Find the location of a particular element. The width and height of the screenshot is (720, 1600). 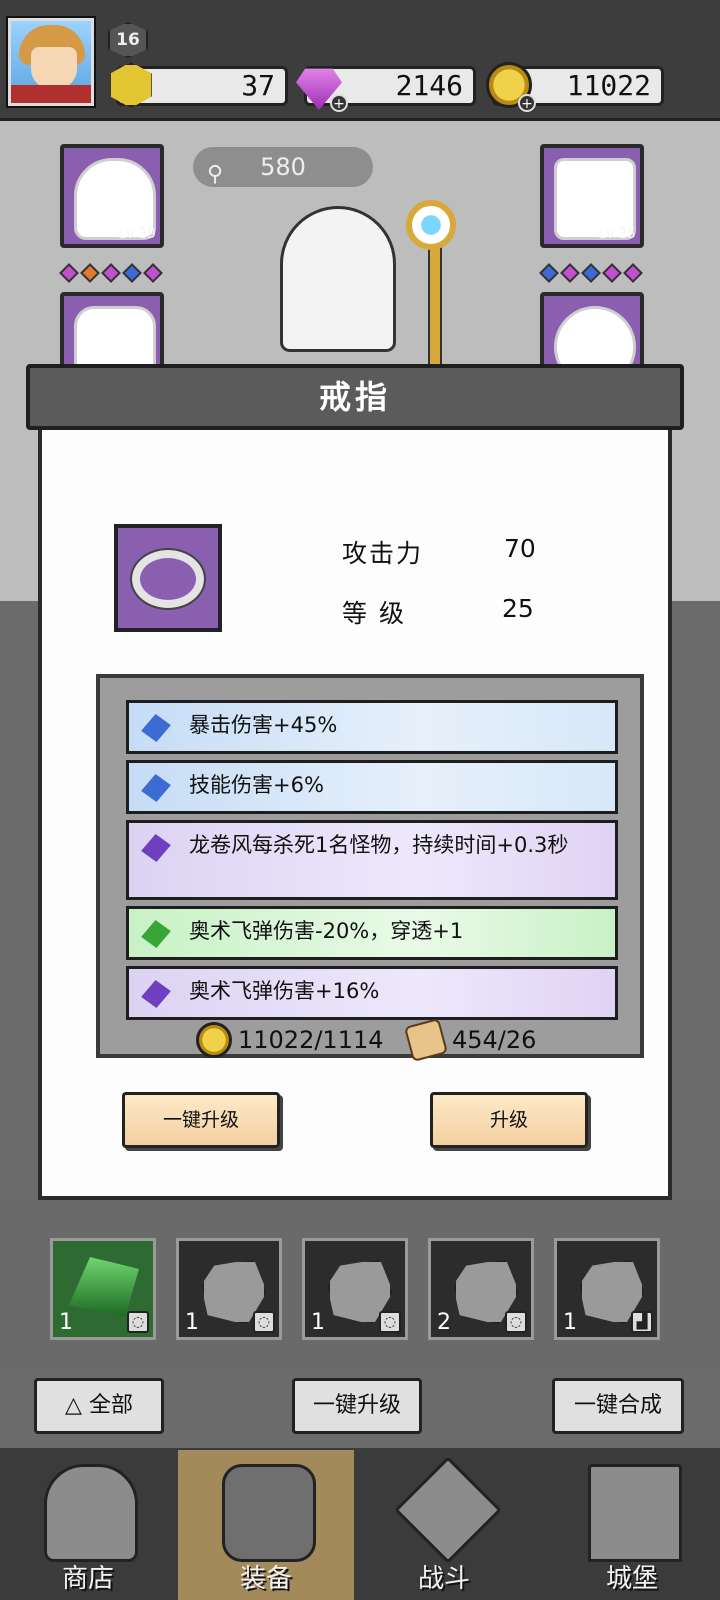

attribute-text: 奥术飞弹伤害+16% is located at coordinates (284, 991).